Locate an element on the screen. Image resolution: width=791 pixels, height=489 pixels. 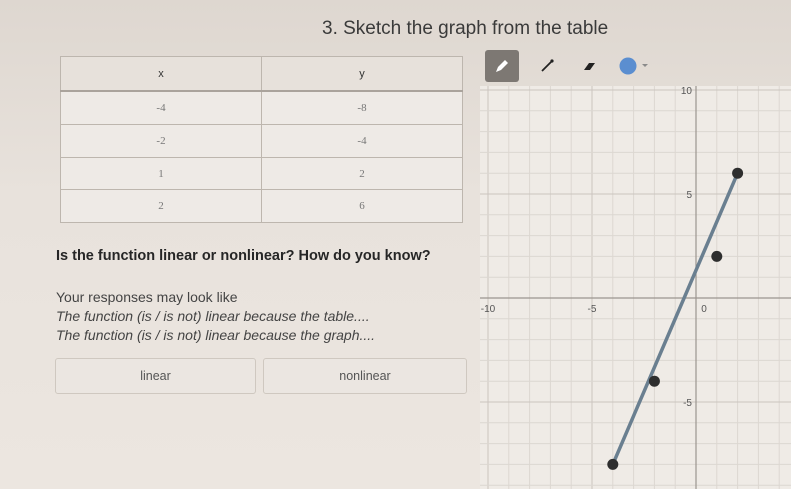
table-row: -2 -4 is located at coordinates (261, 141).